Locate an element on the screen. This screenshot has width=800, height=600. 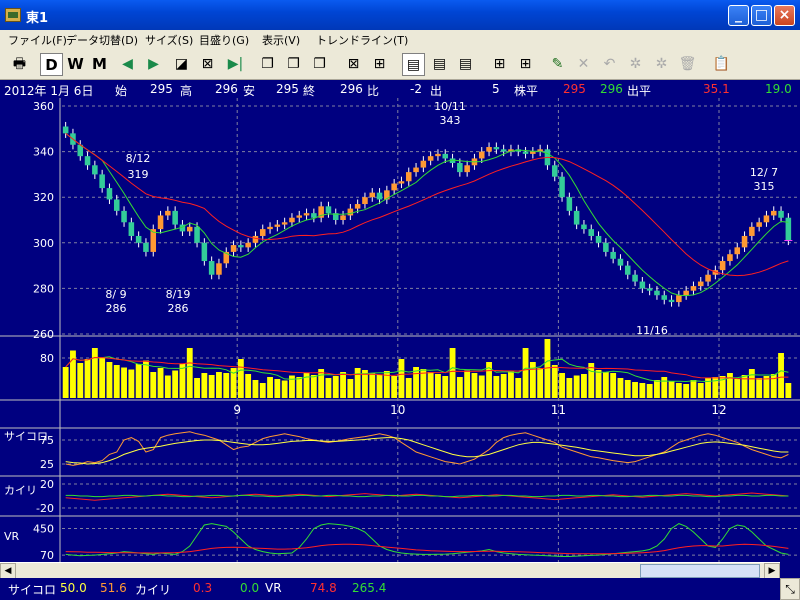
layout-1-button: ▤ is located at coordinates (413, 64).